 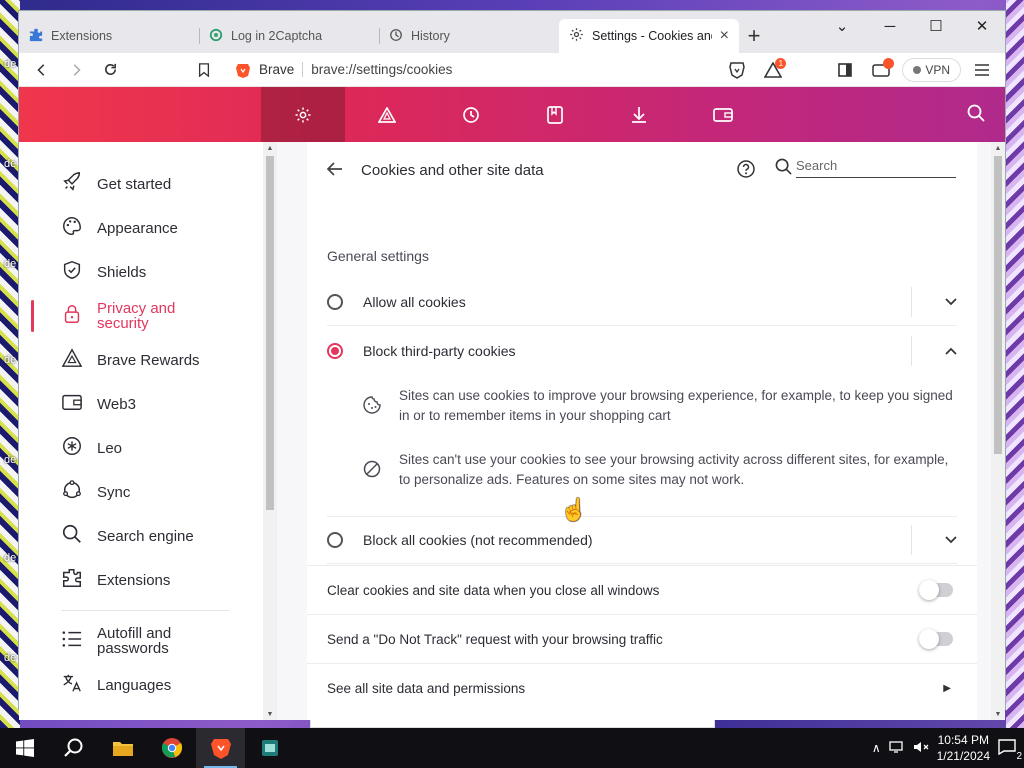 I want to click on option-block-all-cookies: Block all cookies (not recommended), so click(x=642, y=540).